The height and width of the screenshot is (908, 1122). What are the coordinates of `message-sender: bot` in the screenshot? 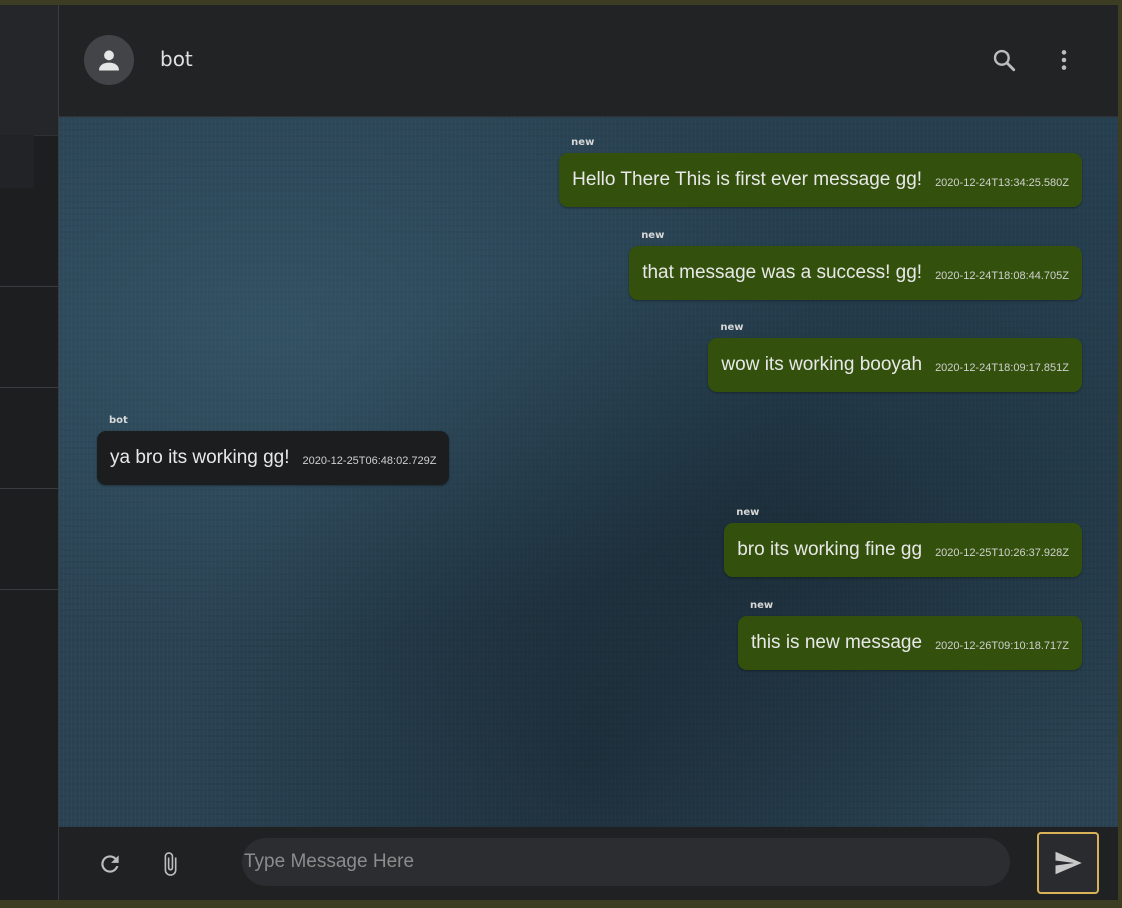 It's located at (118, 420).